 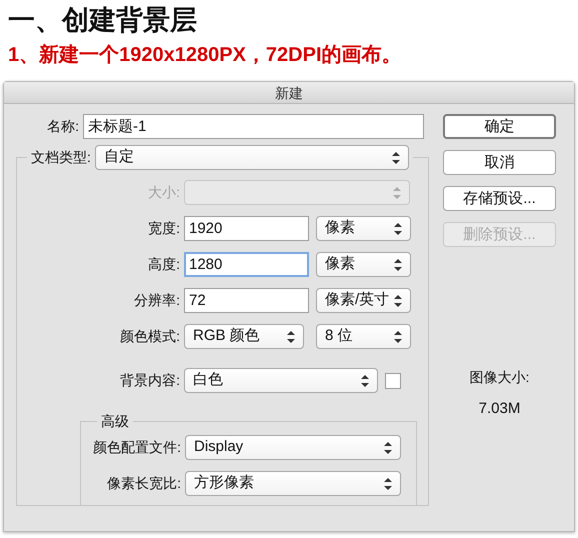 What do you see at coordinates (244, 336) in the screenshot?
I see `dropdown: RGB 颜色` at bounding box center [244, 336].